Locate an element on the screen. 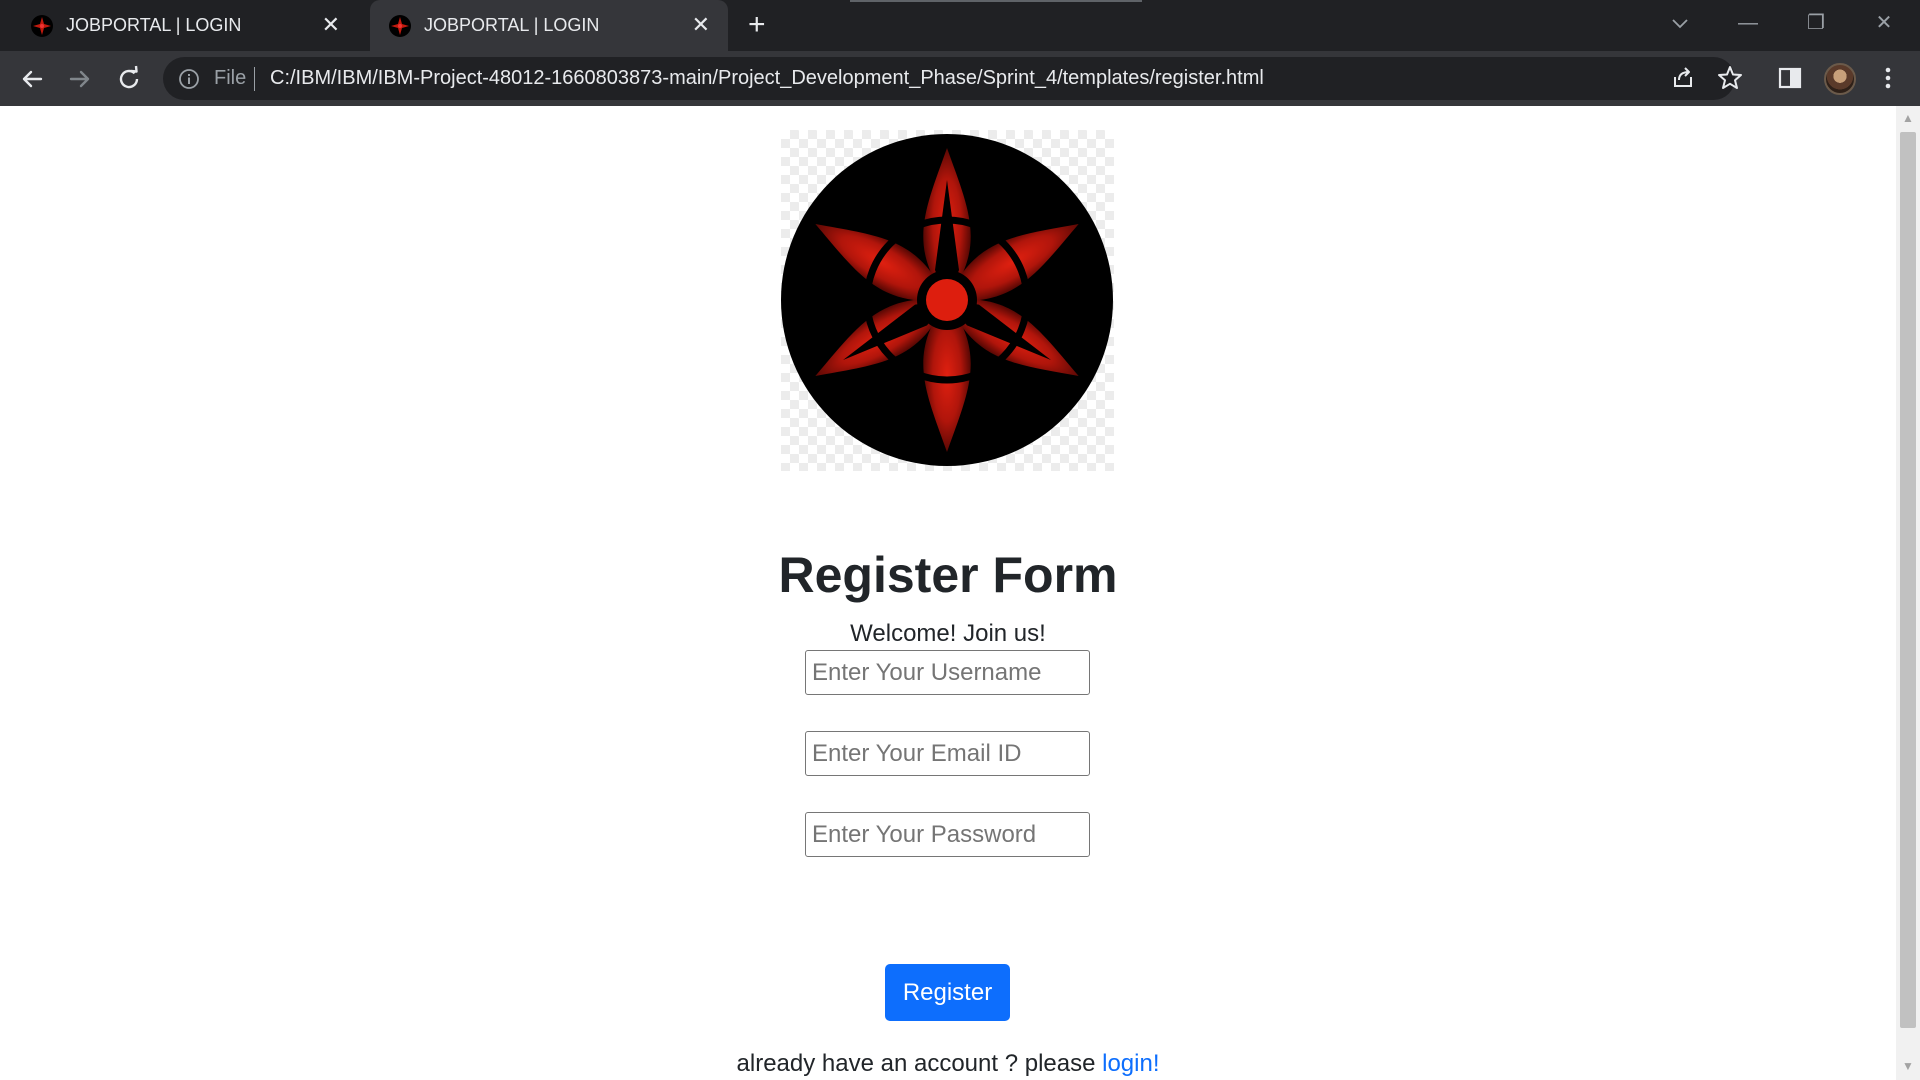  profile-avatar is located at coordinates (1840, 79).